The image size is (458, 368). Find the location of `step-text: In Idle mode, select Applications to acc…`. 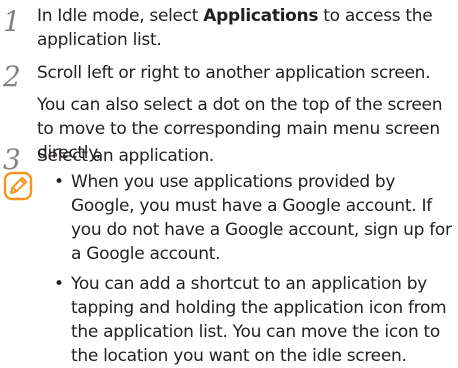

step-text: In Idle mode, select Applications to acc… is located at coordinates (245, 28).